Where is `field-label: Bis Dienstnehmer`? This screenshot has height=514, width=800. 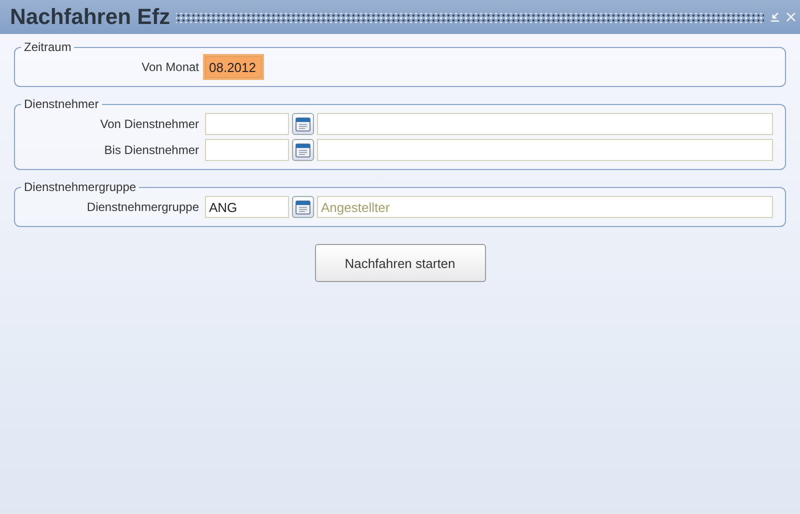
field-label: Bis Dienstnehmer is located at coordinates (151, 150).